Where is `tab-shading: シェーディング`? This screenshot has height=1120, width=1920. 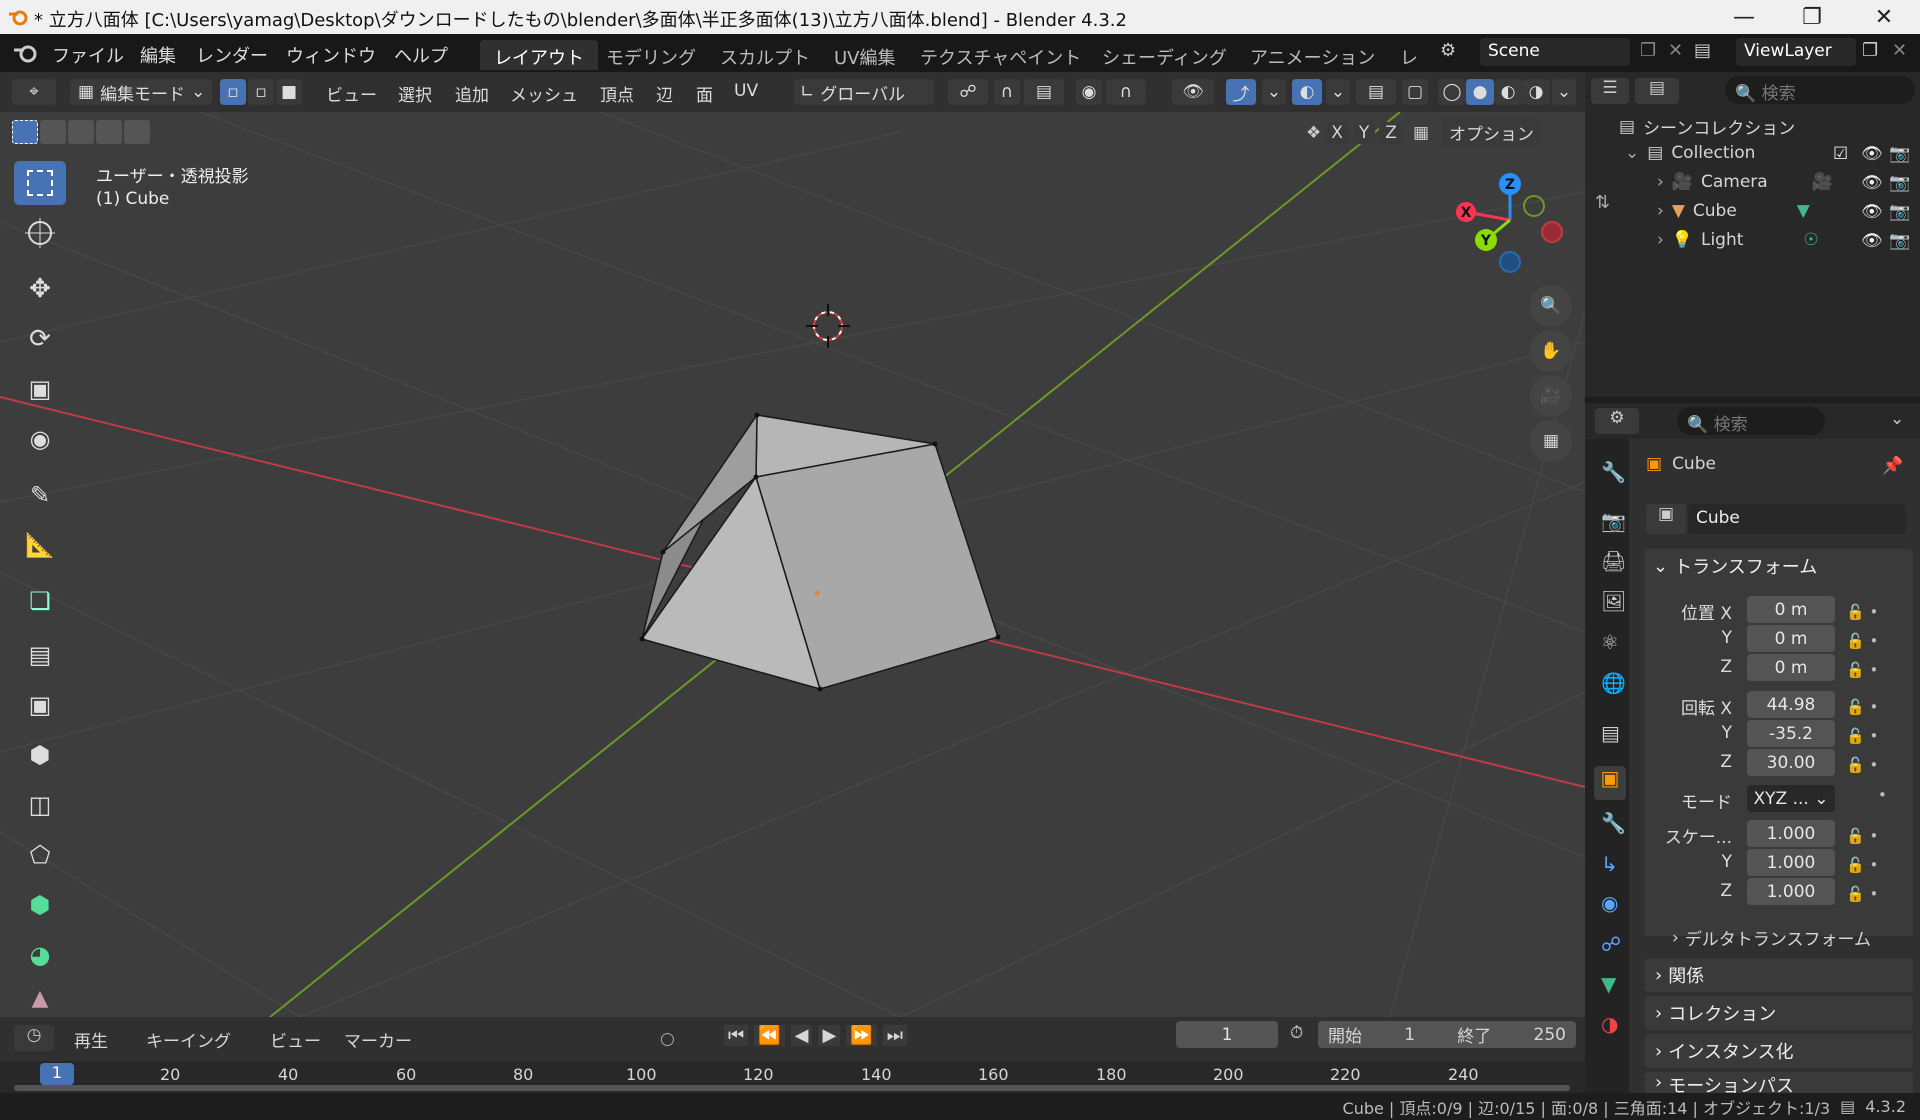 tab-shading: シェーディング is located at coordinates (1164, 55).